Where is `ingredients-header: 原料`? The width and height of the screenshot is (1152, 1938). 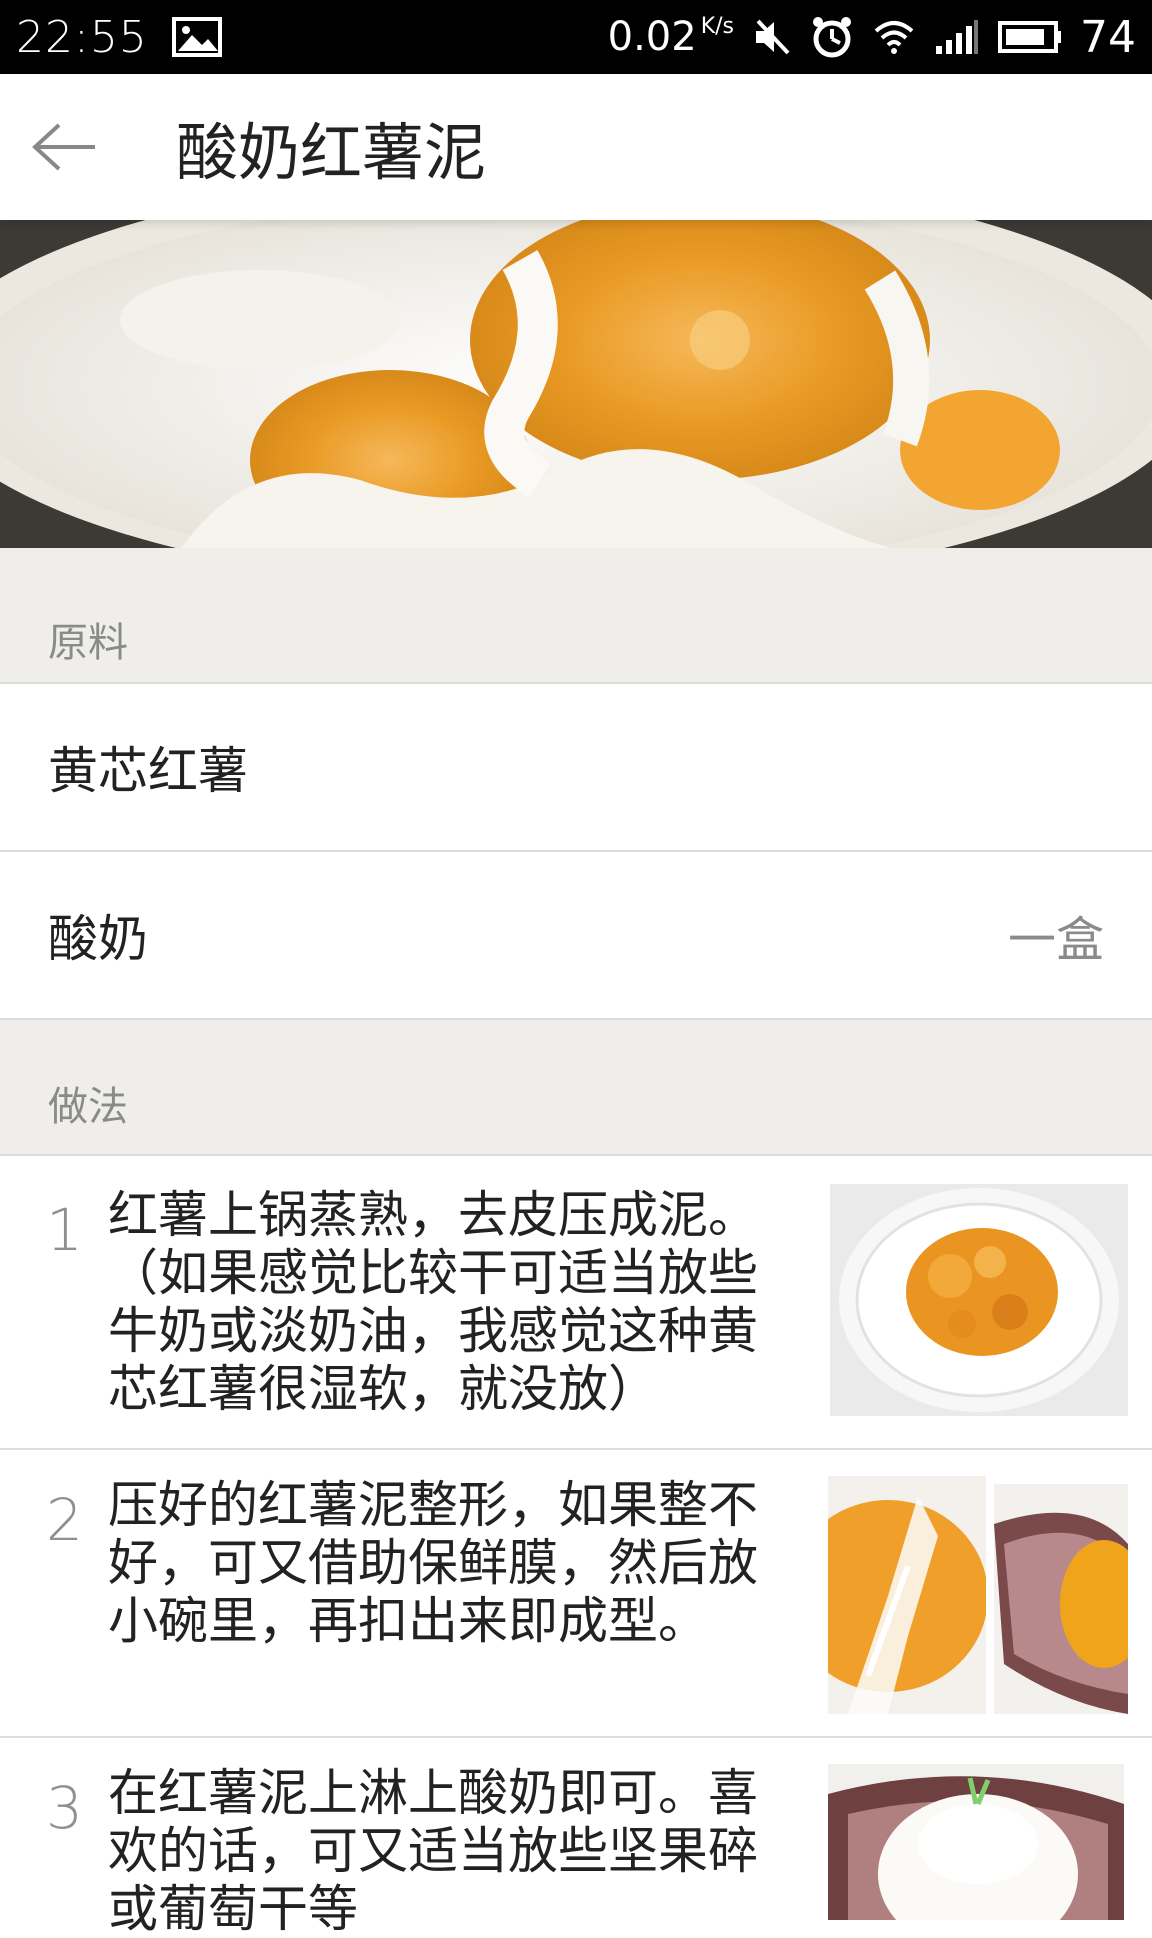
ingredients-header: 原料 is located at coordinates (576, 616).